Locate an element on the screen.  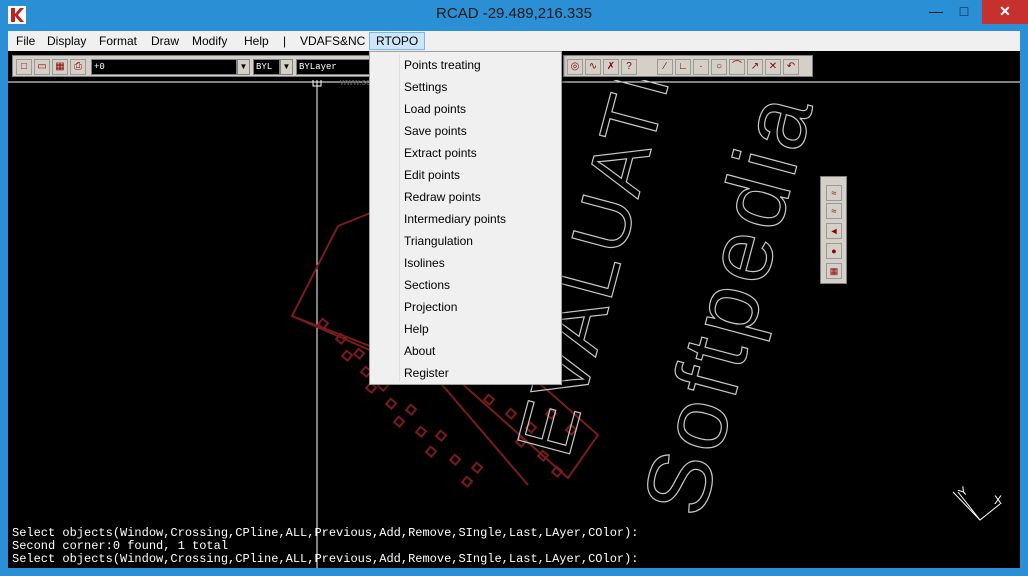
open-folder-icon: ▭ is located at coordinates (42, 67).